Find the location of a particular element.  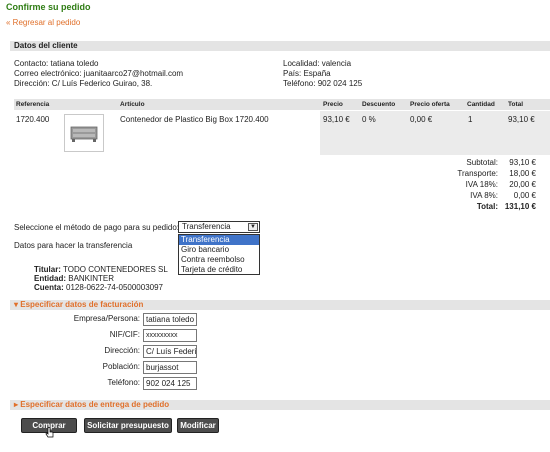

bank-holder: Titular: TODO CONTENEDORES SL is located at coordinates (101, 269).